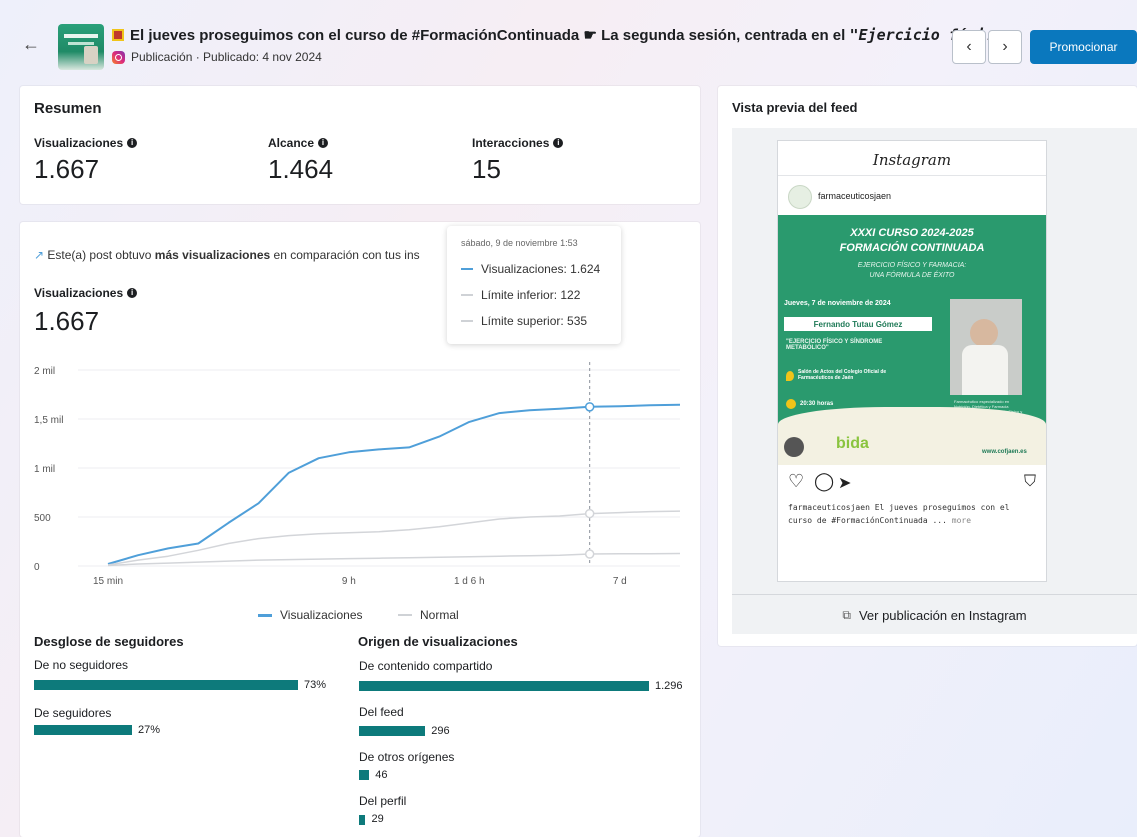 The image size is (1137, 837). What do you see at coordinates (1030, 482) in the screenshot?
I see `bookmark-icon: ⛉` at bounding box center [1030, 482].